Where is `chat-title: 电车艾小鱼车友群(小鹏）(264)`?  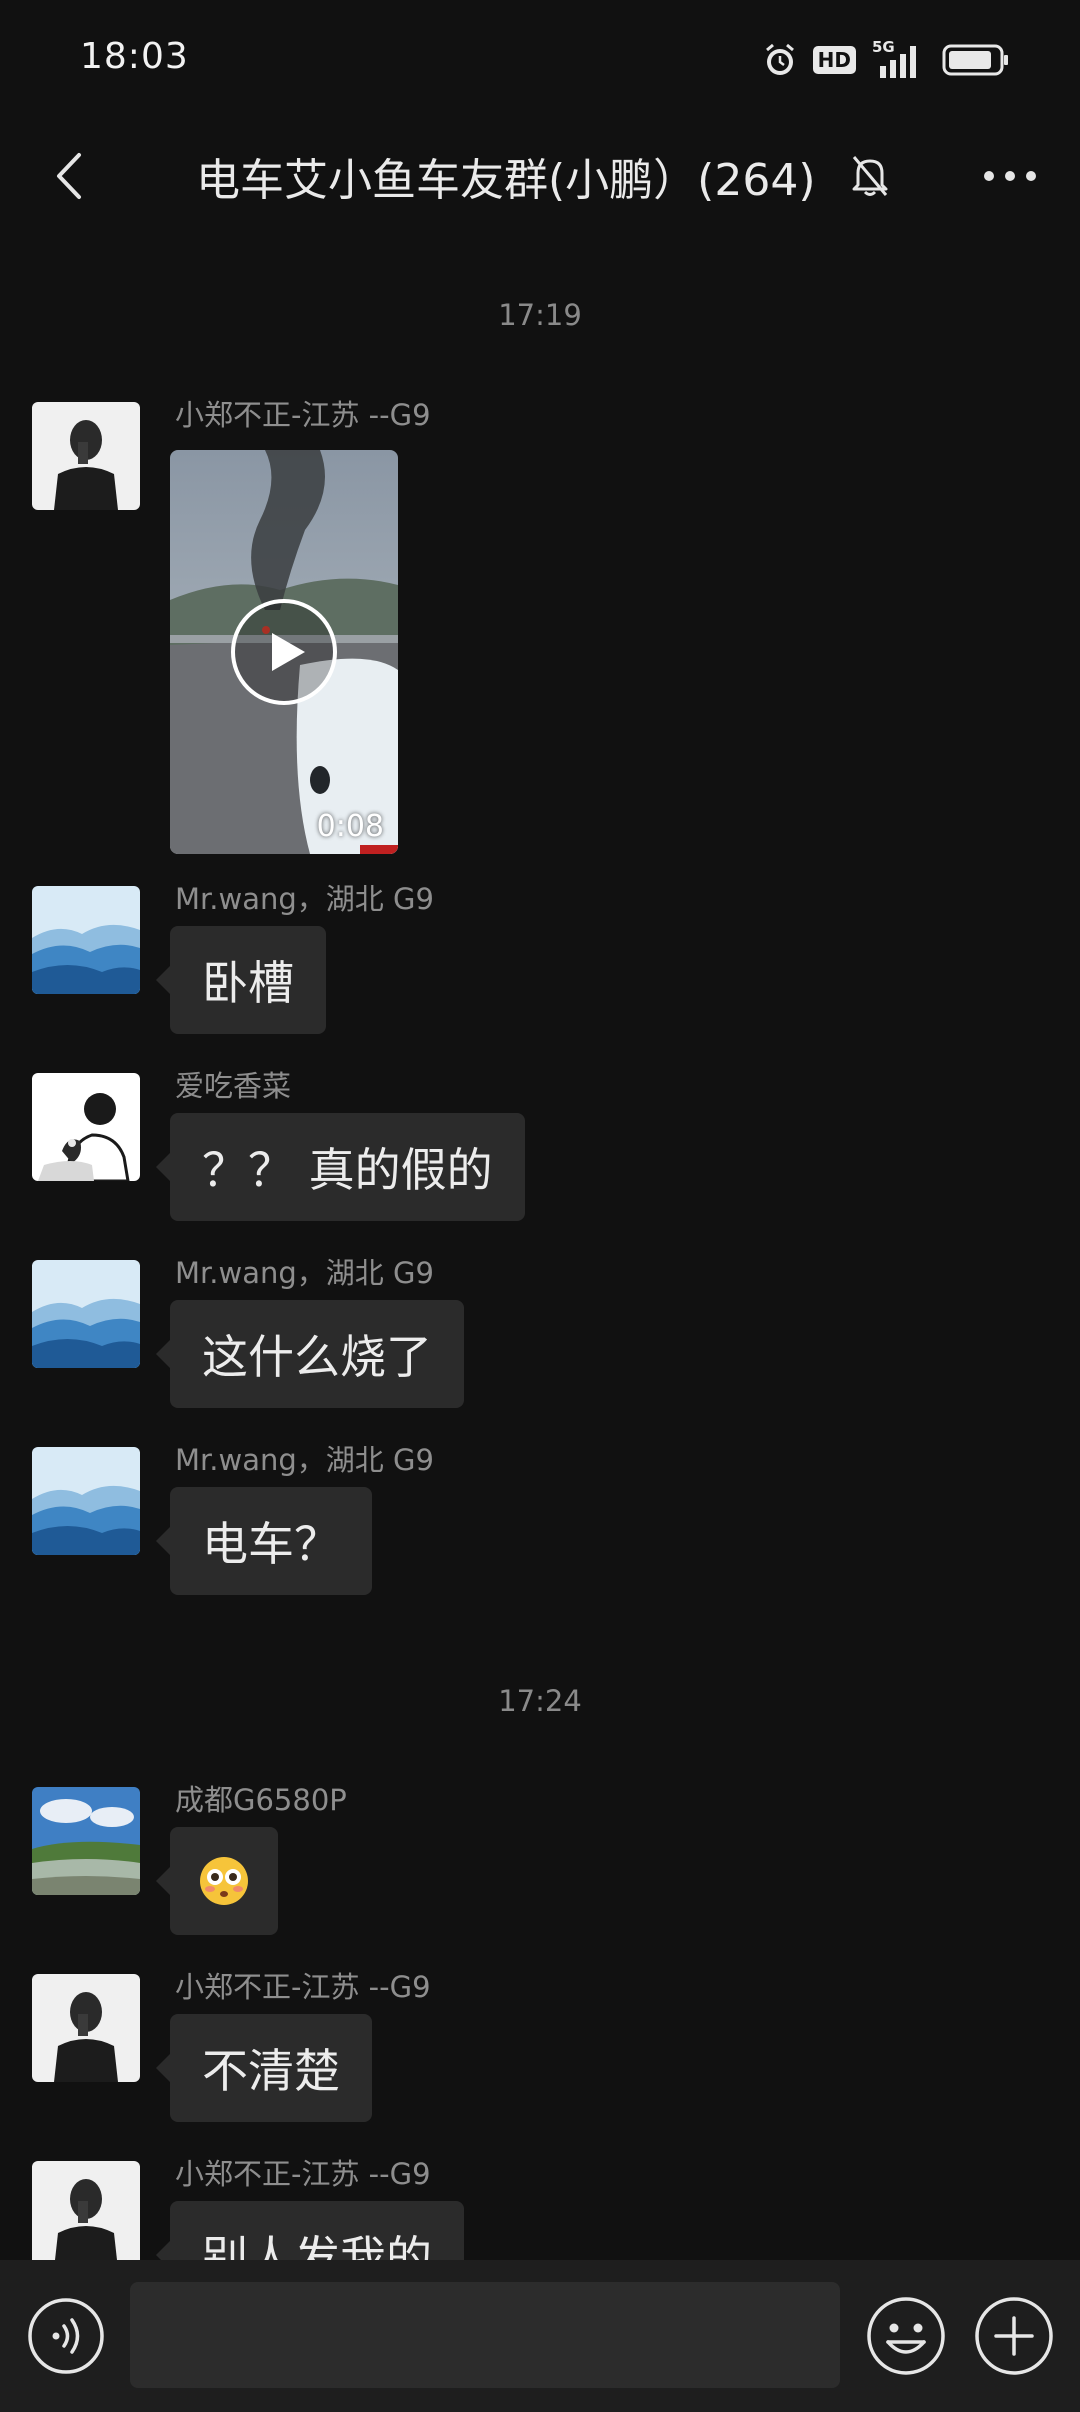
chat-title: 电车艾小鱼车友群(小鹏）(264) is located at coordinates (506, 180).